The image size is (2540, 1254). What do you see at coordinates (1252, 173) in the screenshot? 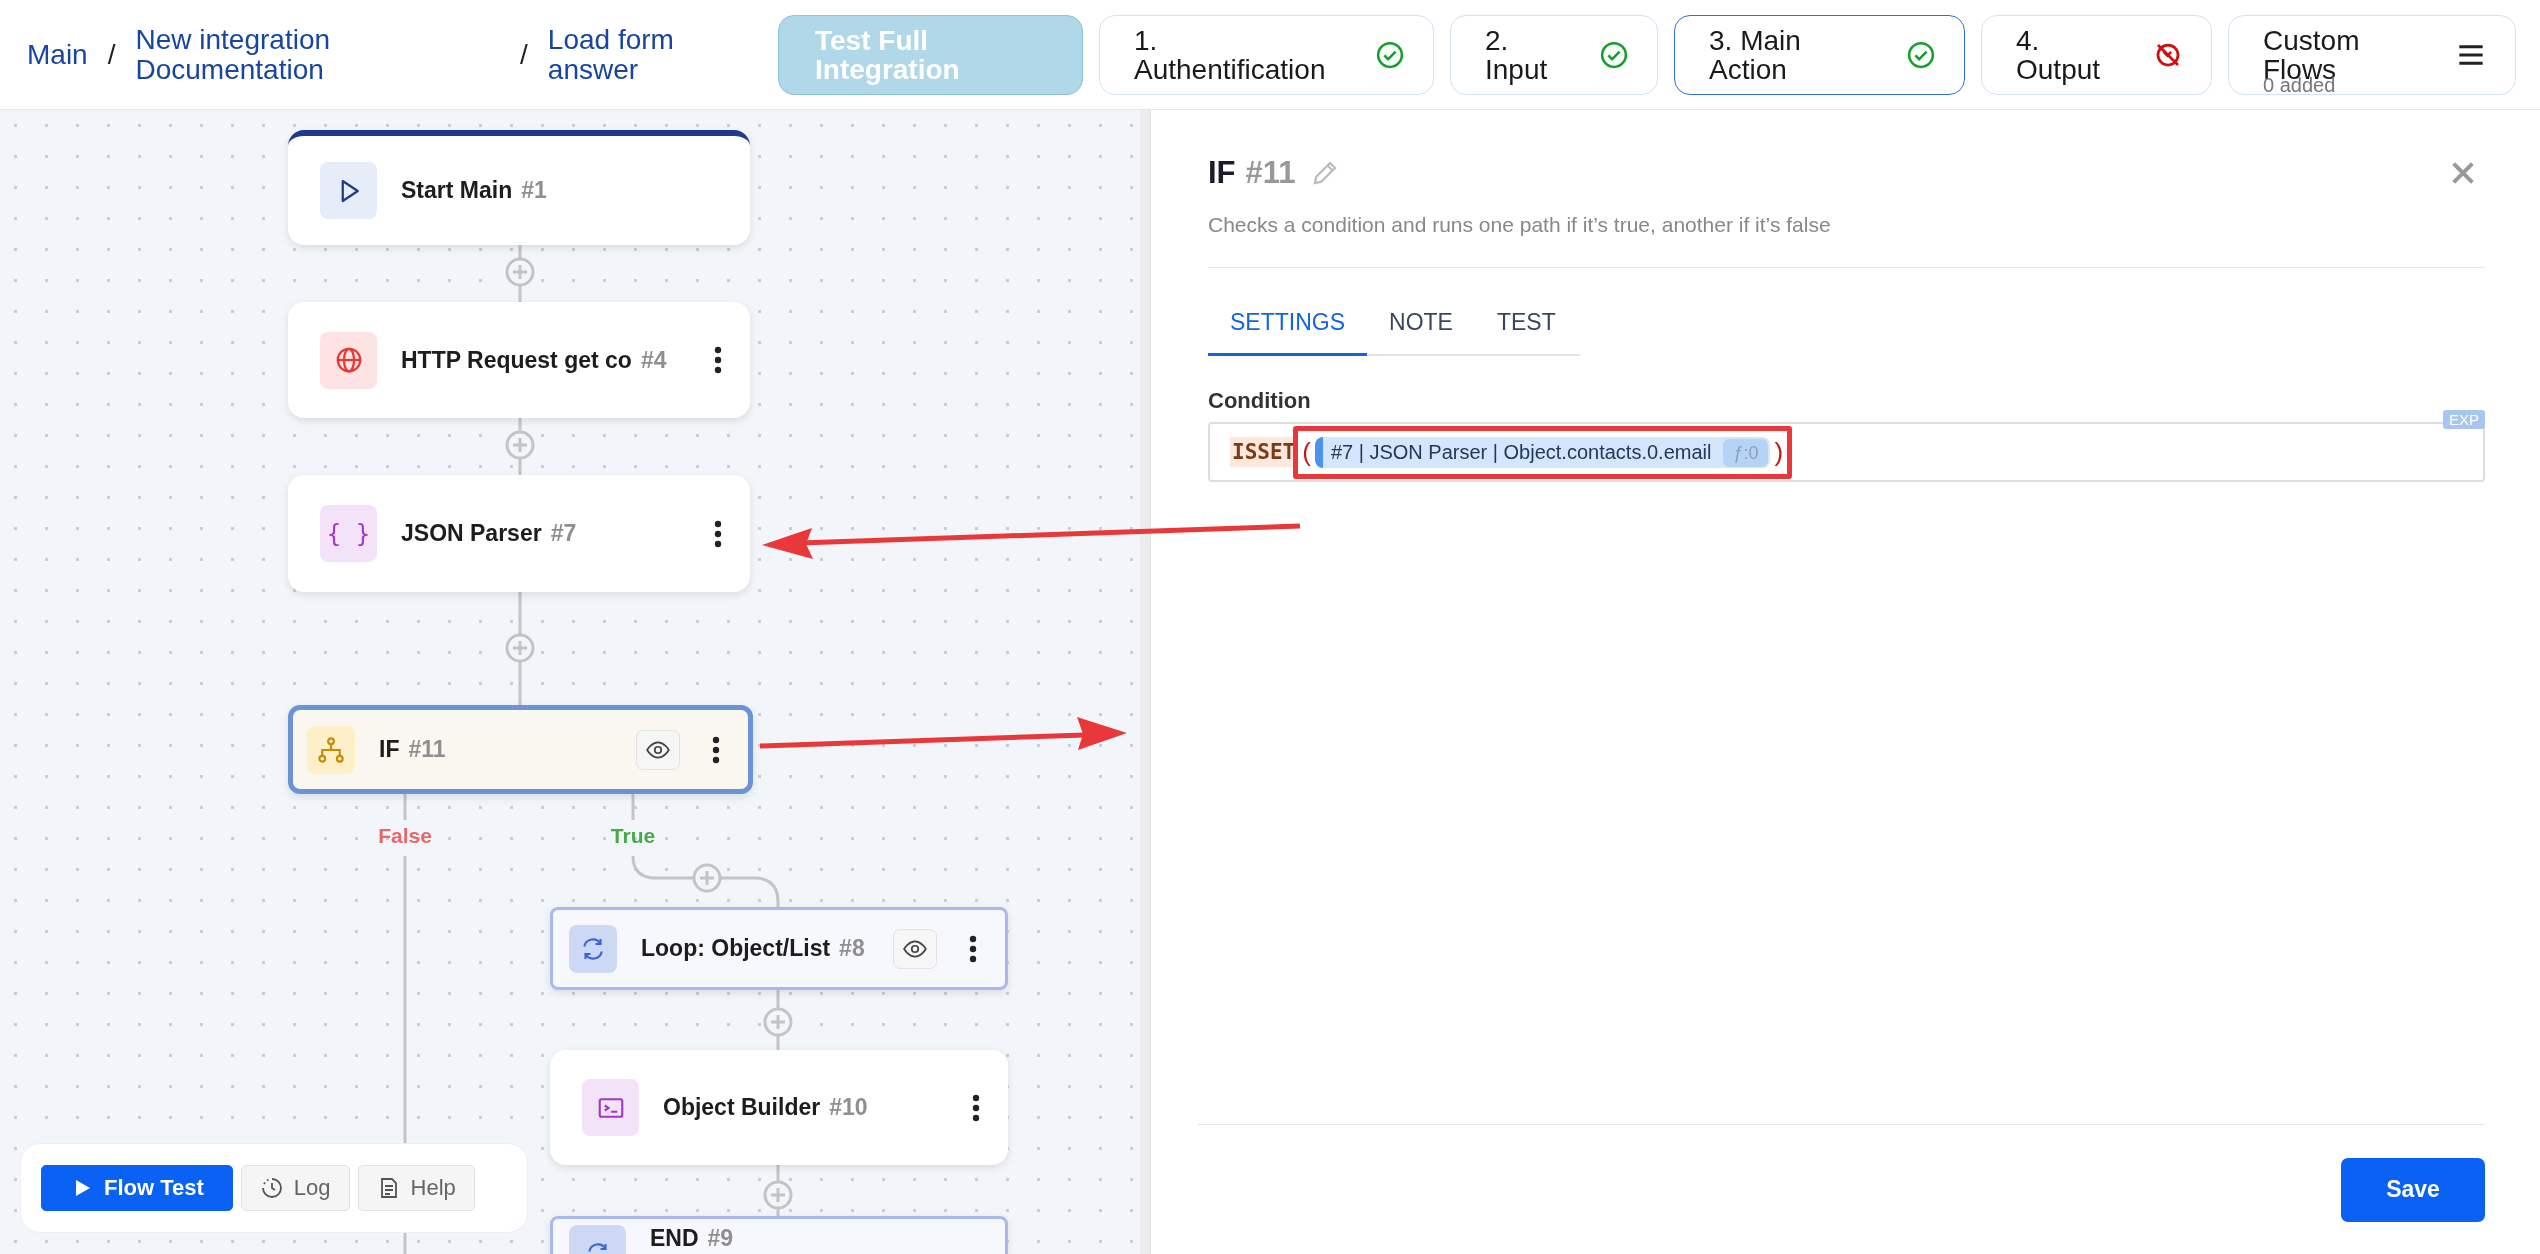
I see `panel-title: IF #11` at bounding box center [1252, 173].